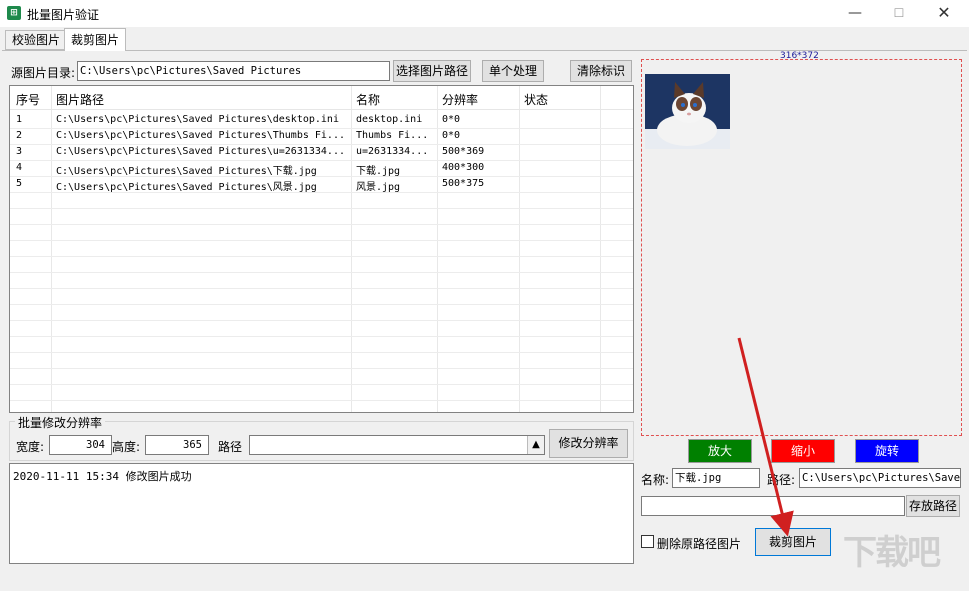 The height and width of the screenshot is (591, 969). I want to click on cell-resolution: 500*375, so click(463, 183).